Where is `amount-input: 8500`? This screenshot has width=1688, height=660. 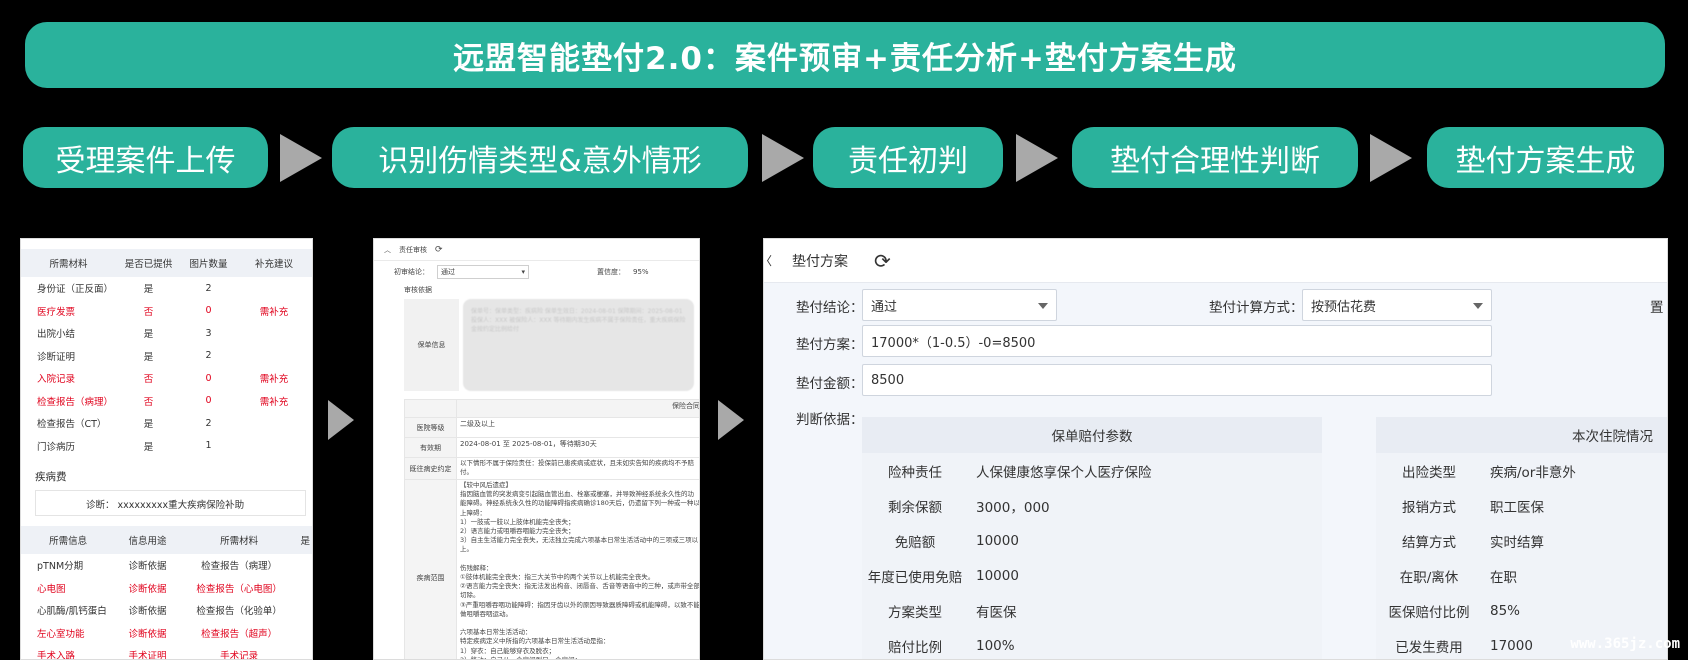 amount-input: 8500 is located at coordinates (1177, 380).